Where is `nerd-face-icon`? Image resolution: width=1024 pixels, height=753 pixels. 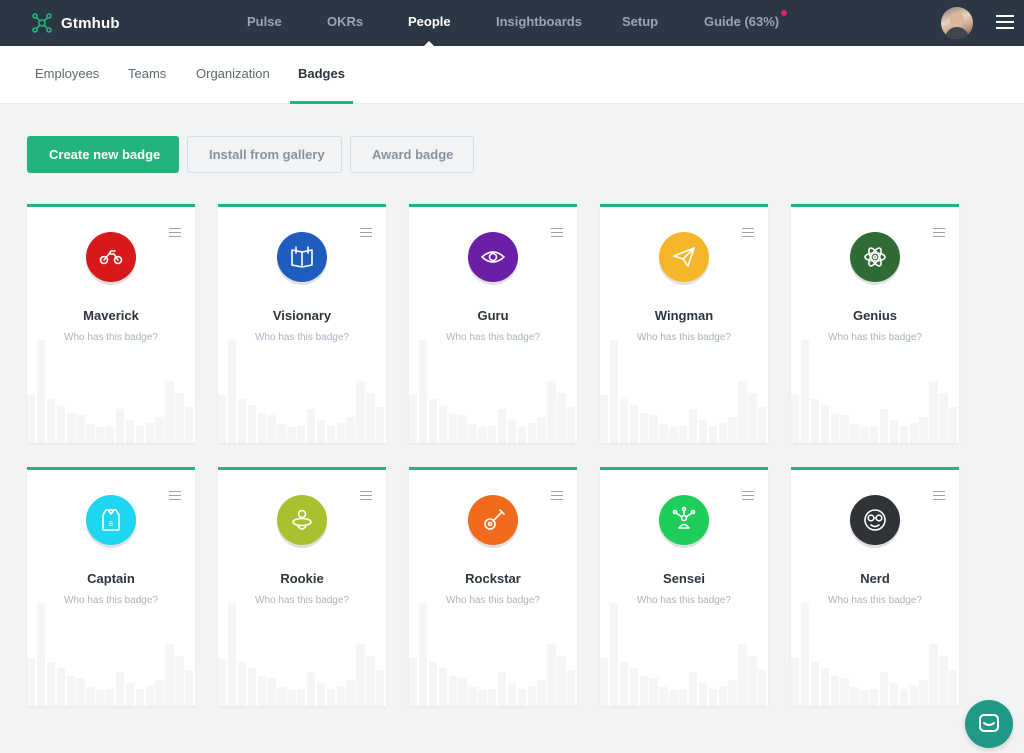
nerd-face-icon is located at coordinates (875, 520).